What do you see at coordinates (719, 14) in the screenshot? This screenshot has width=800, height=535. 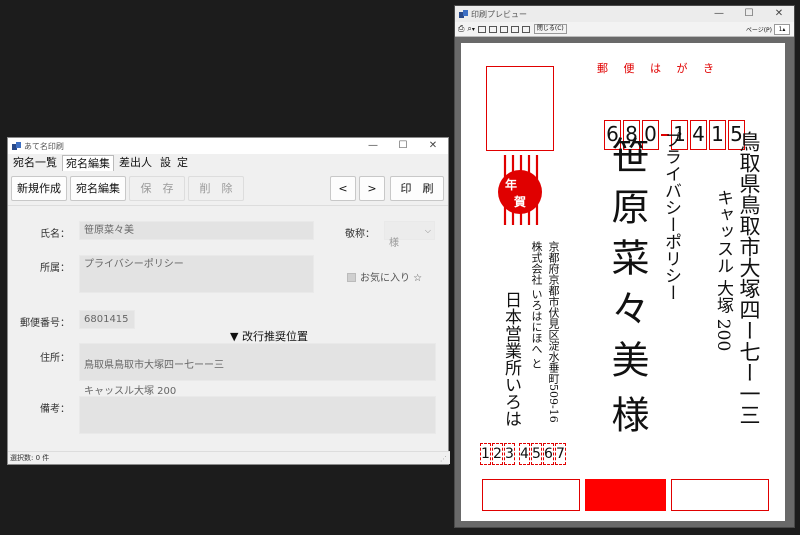 I see `preview-minimize-button: —` at bounding box center [719, 14].